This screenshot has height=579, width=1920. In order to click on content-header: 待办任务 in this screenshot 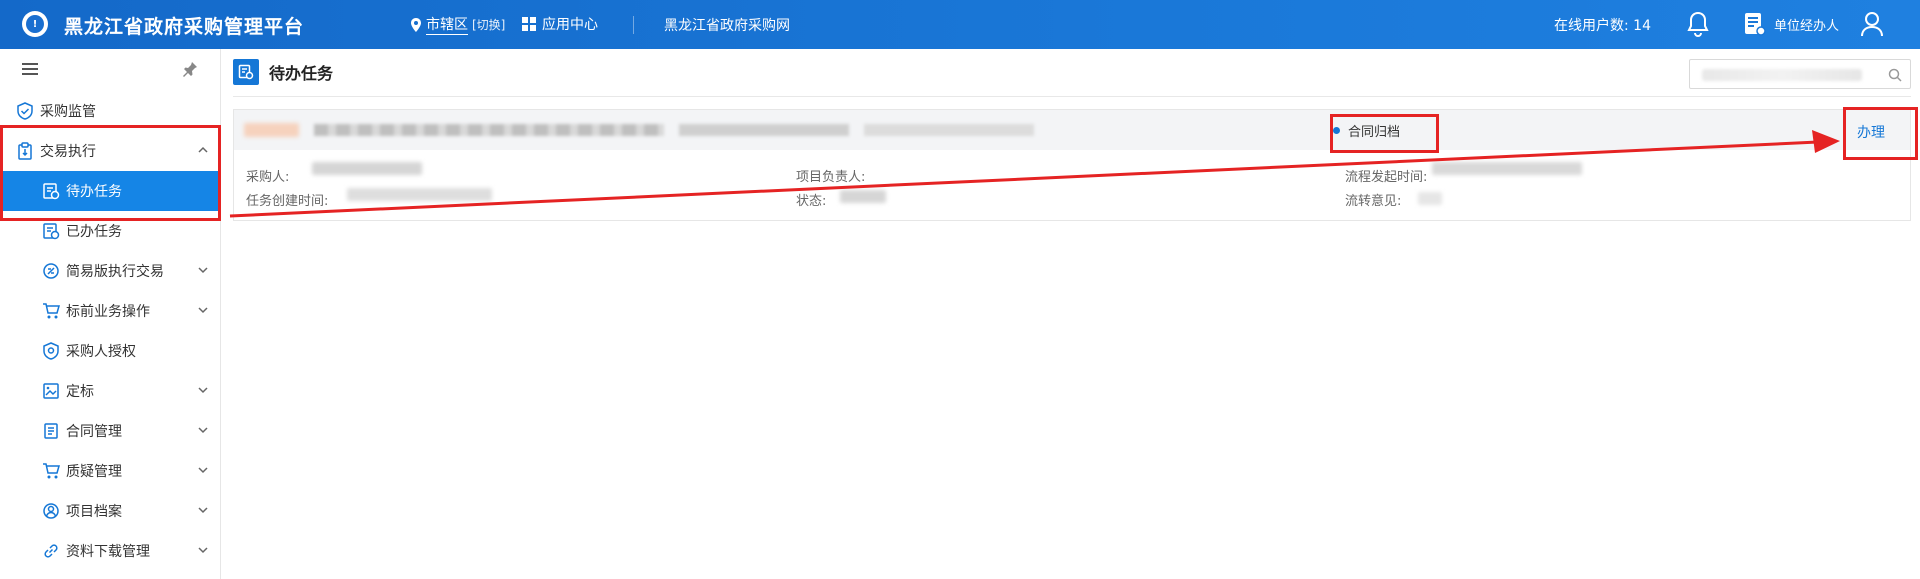, I will do `click(283, 72)`.